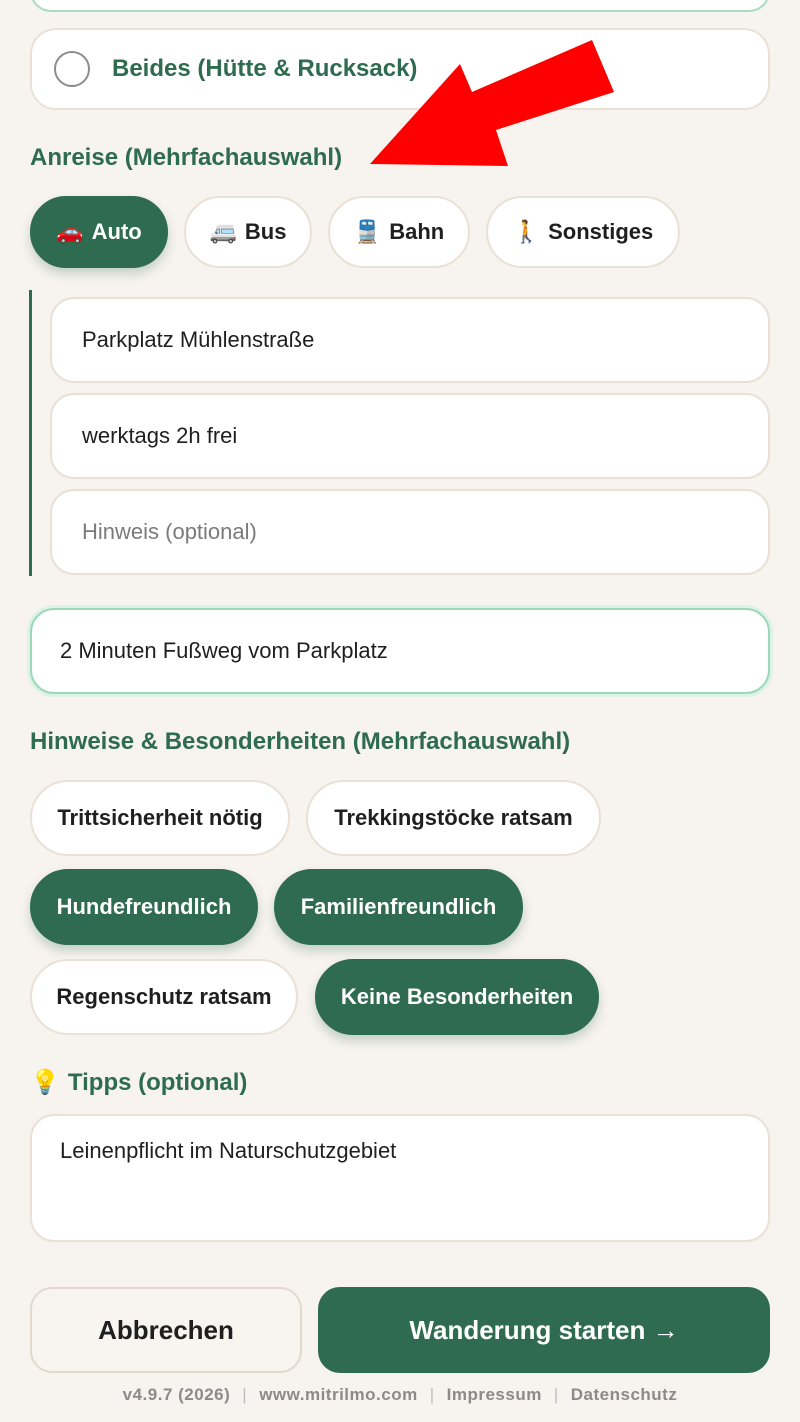  What do you see at coordinates (400, 651) in the screenshot?
I see `walk-distance-input: 2 Minuten Fußweg vom Parkplatz` at bounding box center [400, 651].